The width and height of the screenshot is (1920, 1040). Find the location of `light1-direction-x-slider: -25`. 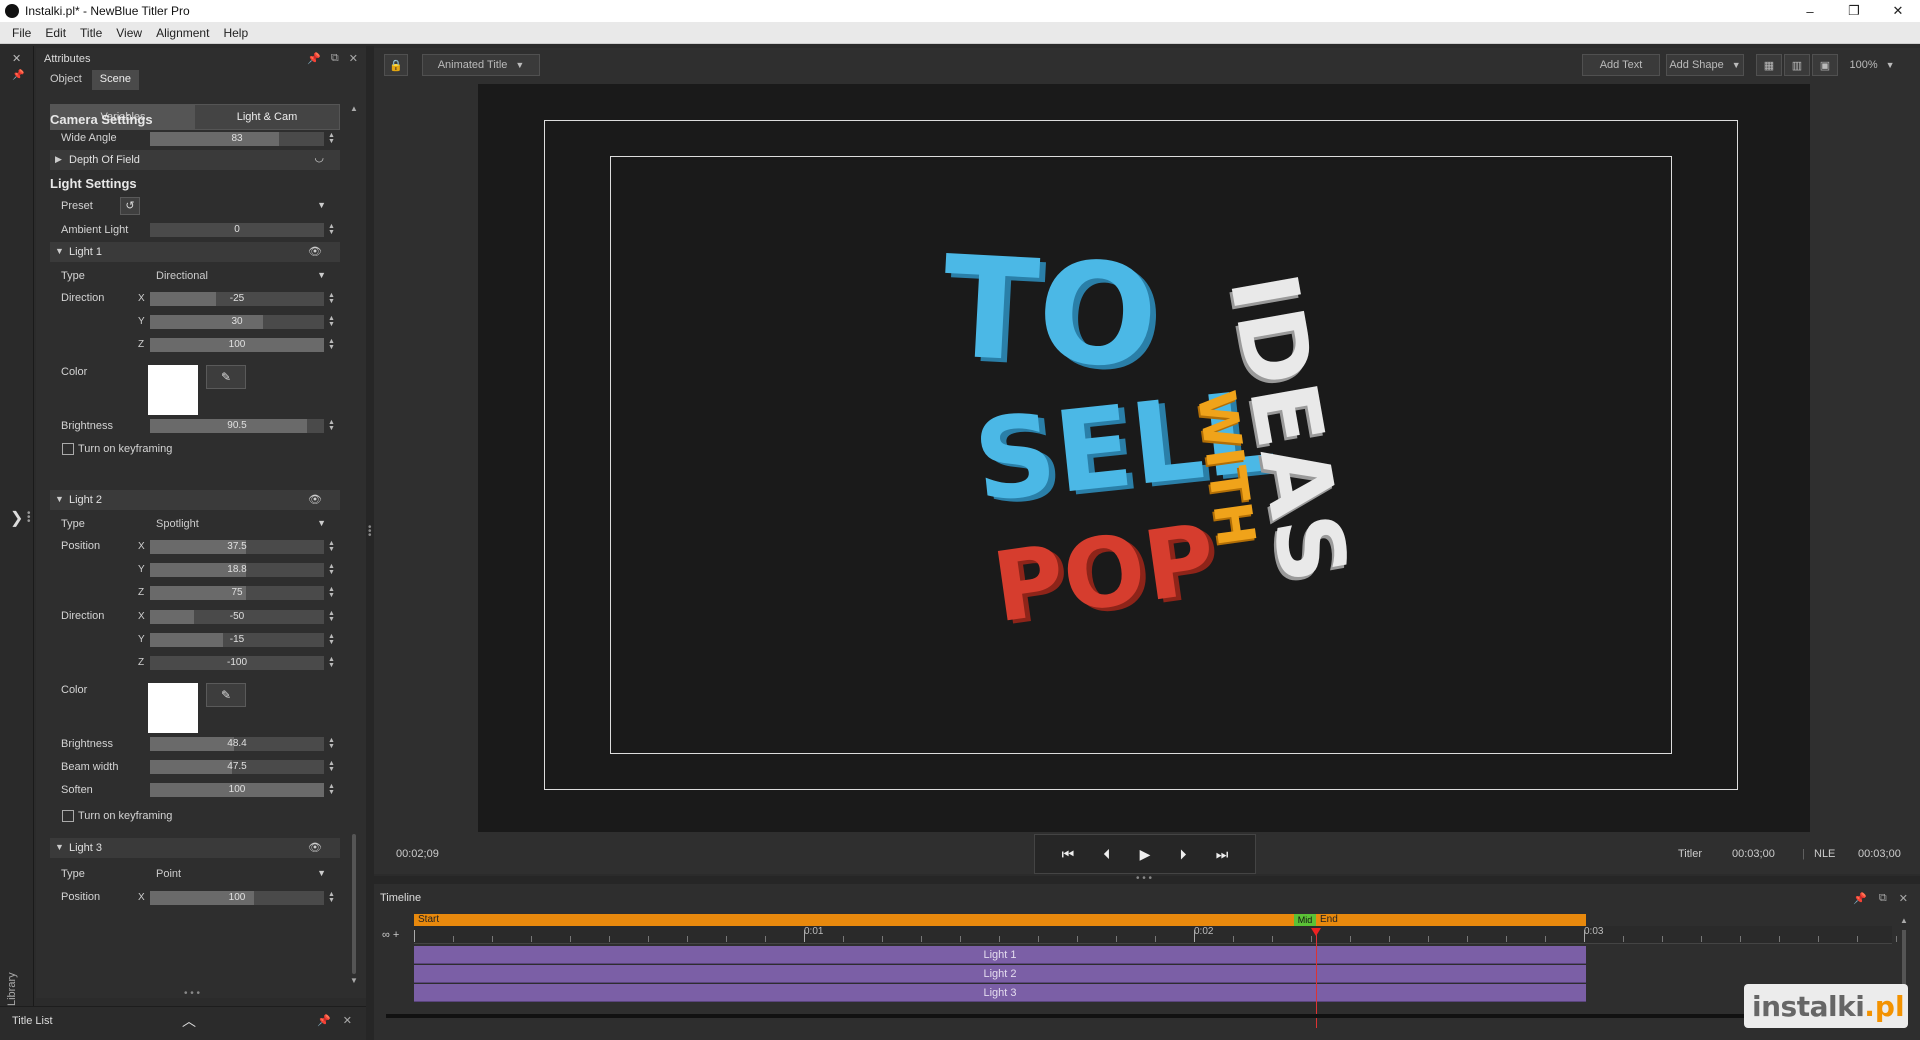

light1-direction-x-slider: -25 is located at coordinates (237, 299).